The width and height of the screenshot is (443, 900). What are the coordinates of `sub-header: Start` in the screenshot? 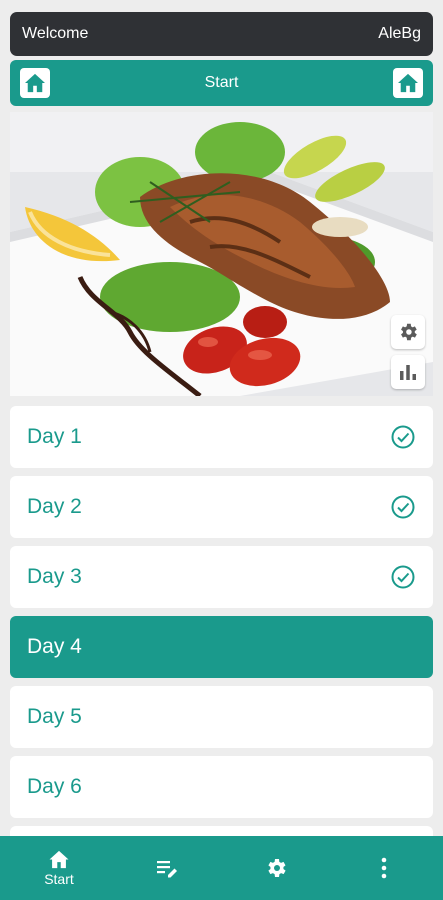 It's located at (221, 83).